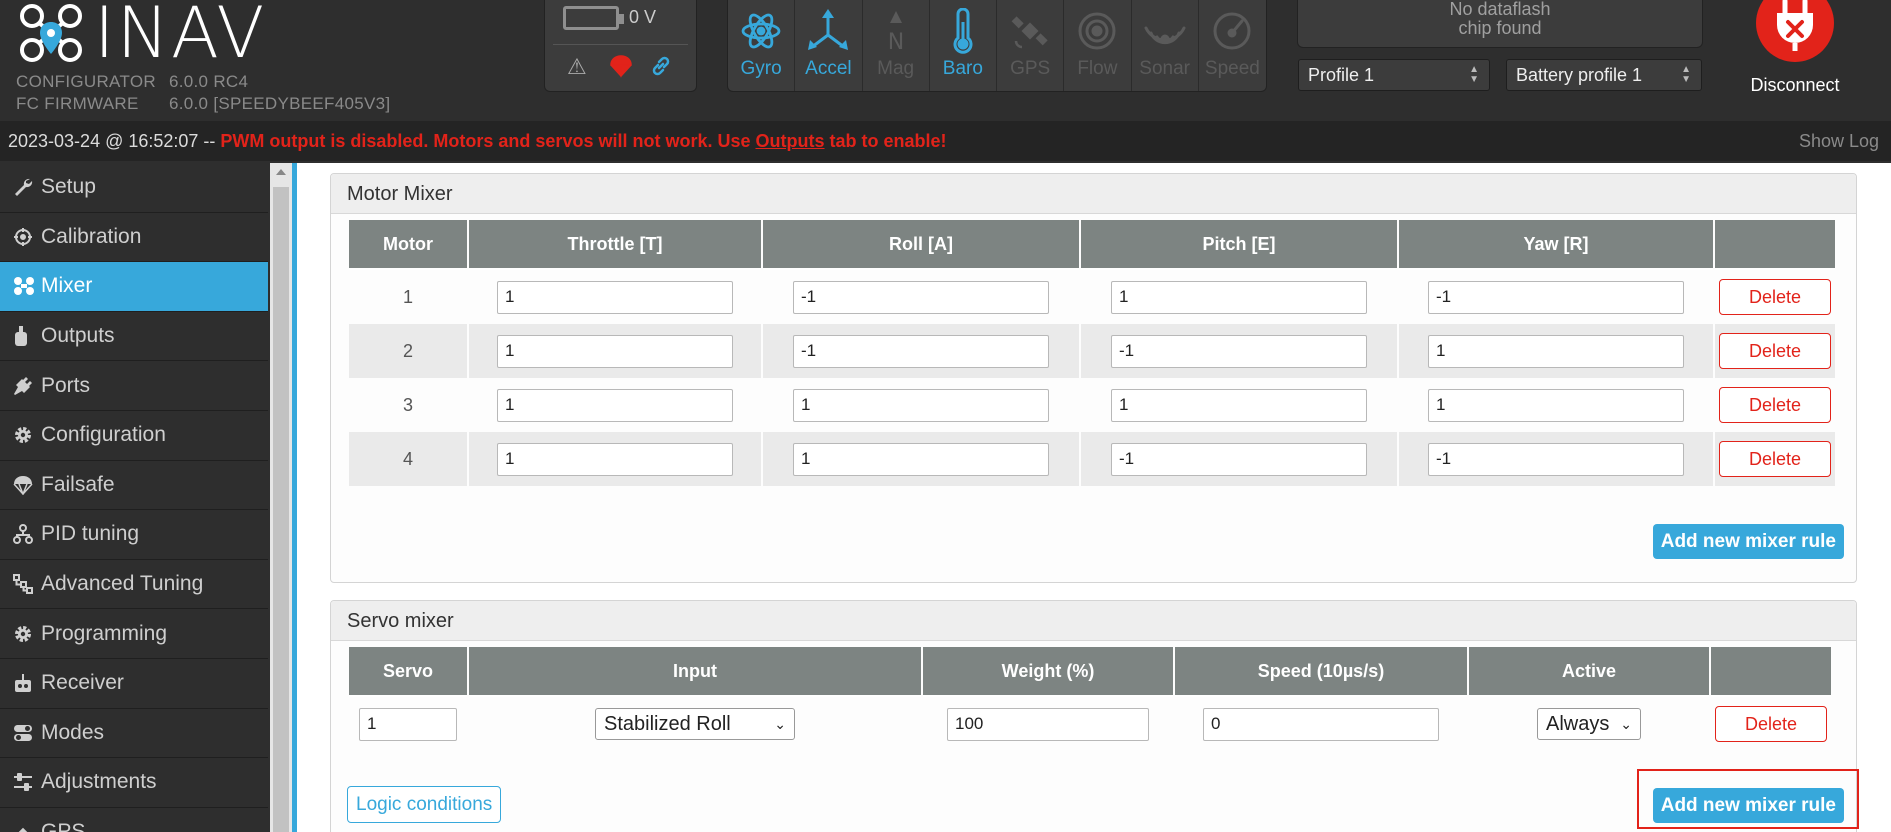 The height and width of the screenshot is (832, 1891). I want to click on input-source-select: Stabilized Roll ⌄, so click(695, 724).